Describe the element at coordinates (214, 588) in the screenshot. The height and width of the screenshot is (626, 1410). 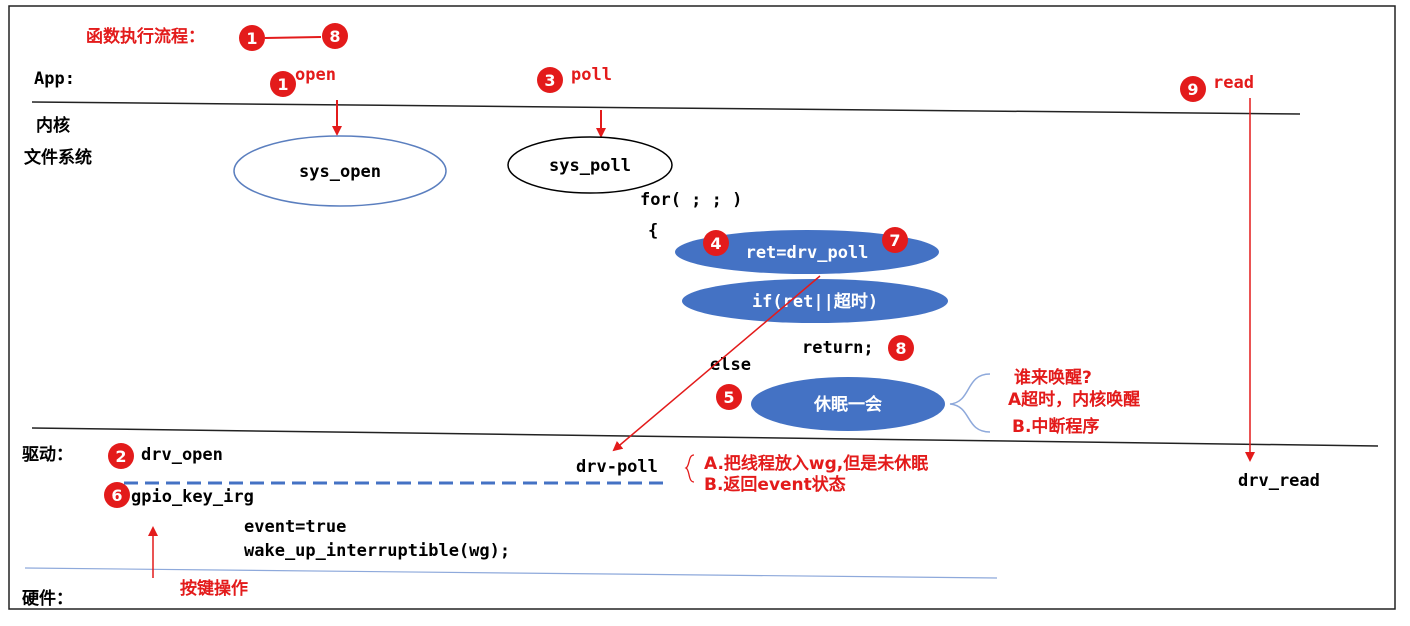
I see `key-press-label: 按键操作` at that location.